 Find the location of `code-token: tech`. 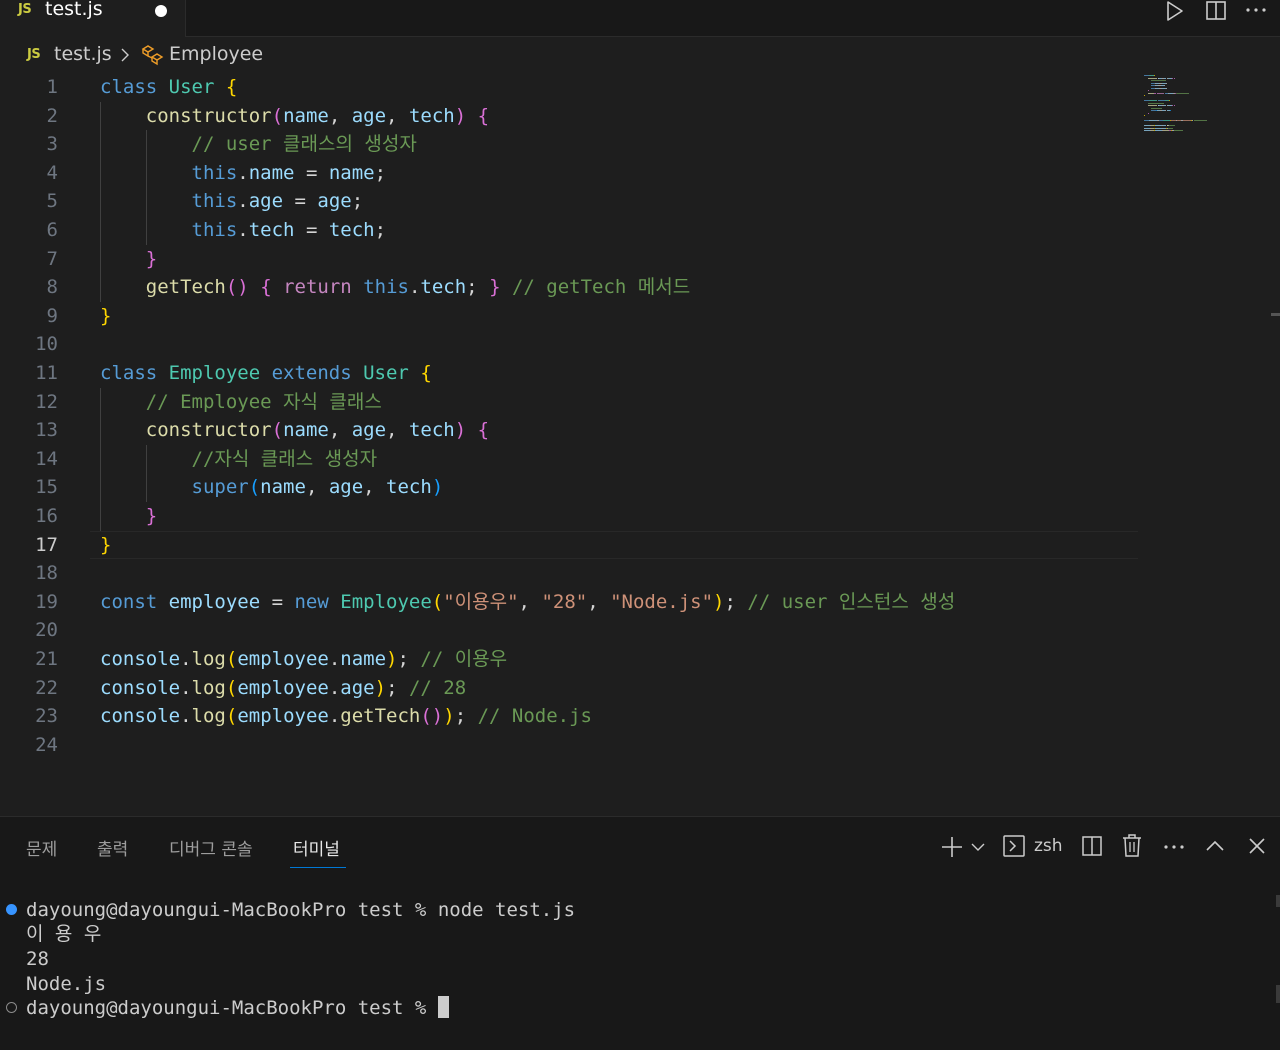

code-token: tech is located at coordinates (431, 430).